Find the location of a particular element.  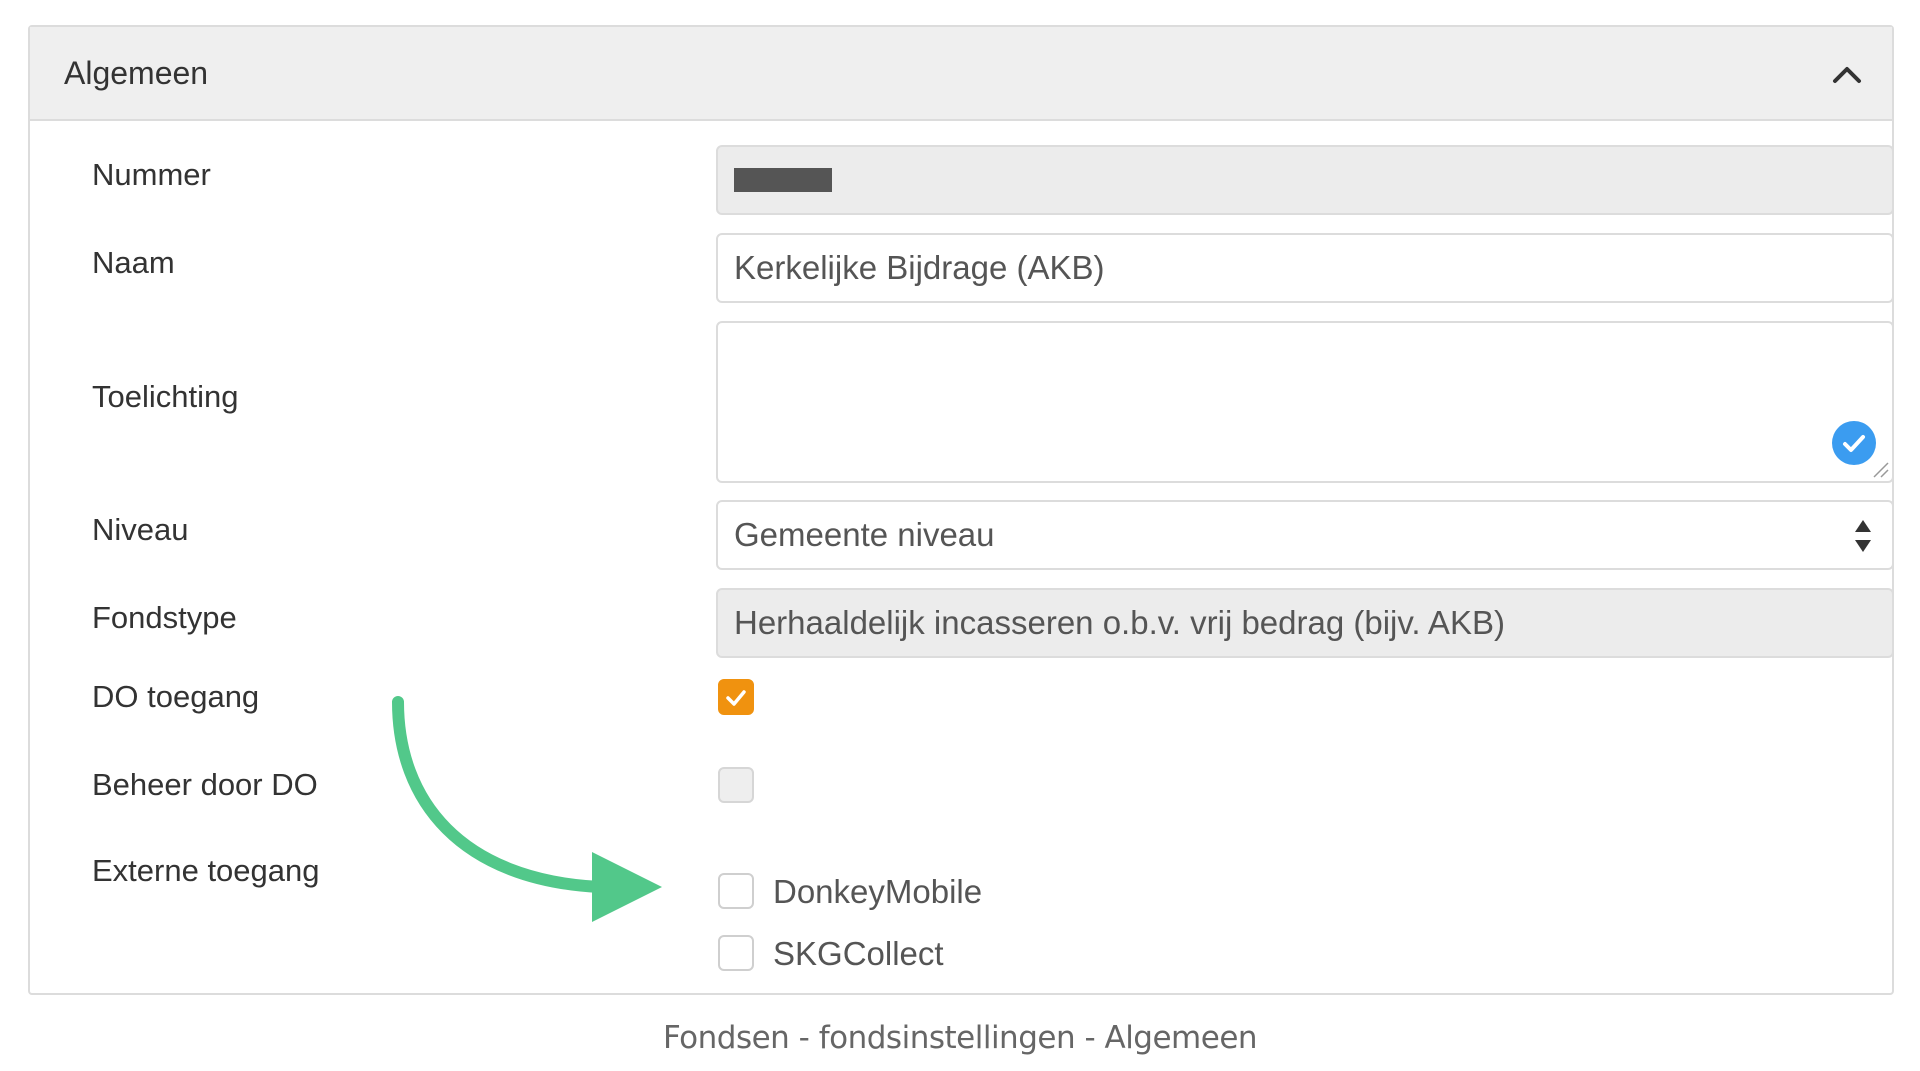

label-externe-toegang: Externe toegang is located at coordinates (206, 870).